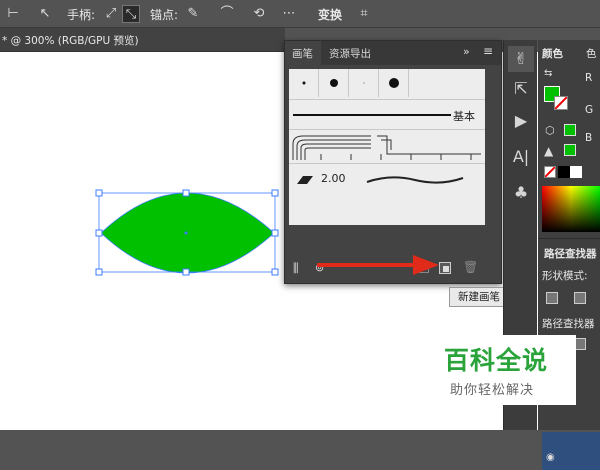 The height and width of the screenshot is (470, 600). Describe the element at coordinates (521, 193) in the screenshot. I see `symbols-dock-icon: ♣` at that location.